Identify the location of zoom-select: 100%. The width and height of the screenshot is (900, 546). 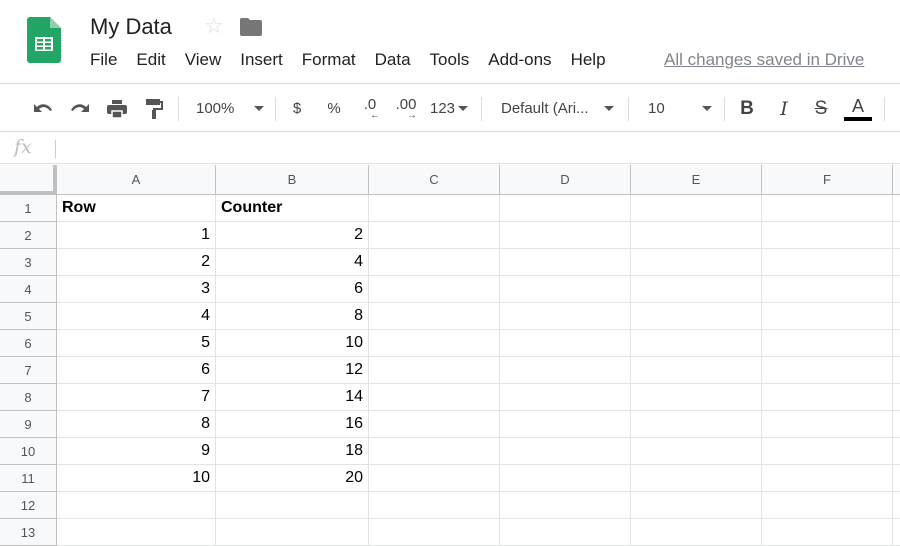
(230, 108).